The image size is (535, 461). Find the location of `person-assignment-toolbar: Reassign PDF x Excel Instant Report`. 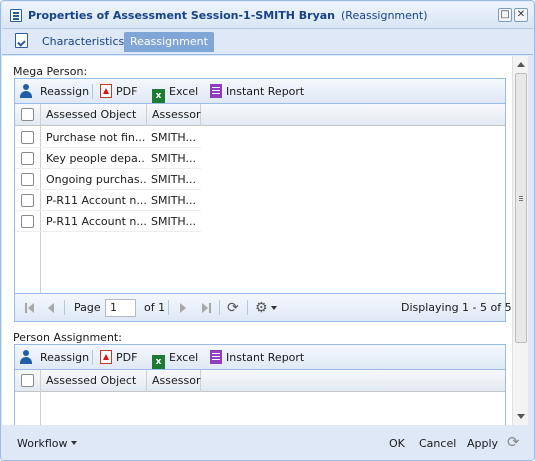

person-assignment-toolbar: Reassign PDF x Excel Instant Report is located at coordinates (260, 357).